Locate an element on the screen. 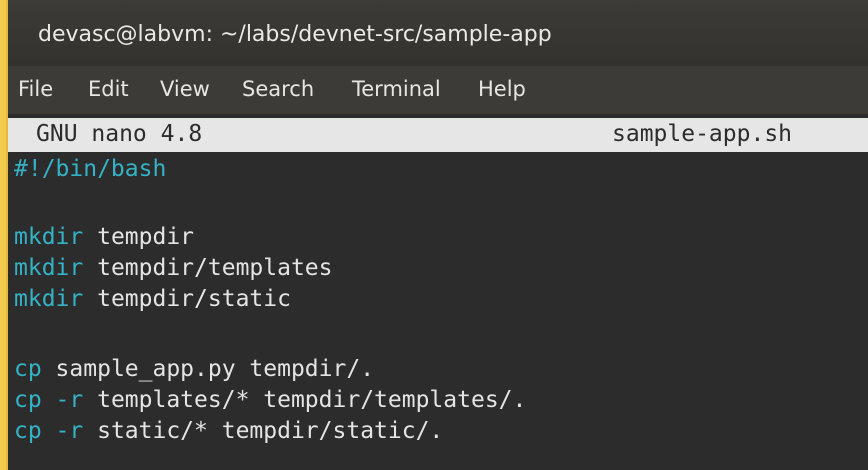 Image resolution: width=868 pixels, height=470 pixels. menu-item-search: Search is located at coordinates (278, 89).